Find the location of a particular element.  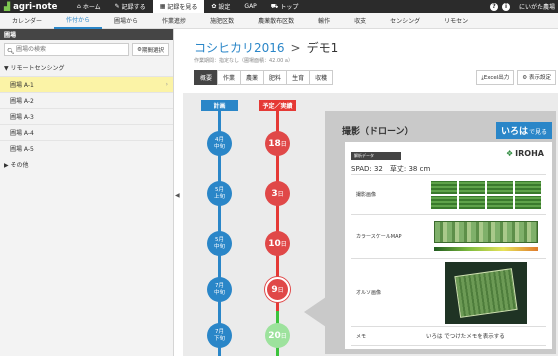

nav-view-records: ▦ 記録を見る is located at coordinates (178, 6).